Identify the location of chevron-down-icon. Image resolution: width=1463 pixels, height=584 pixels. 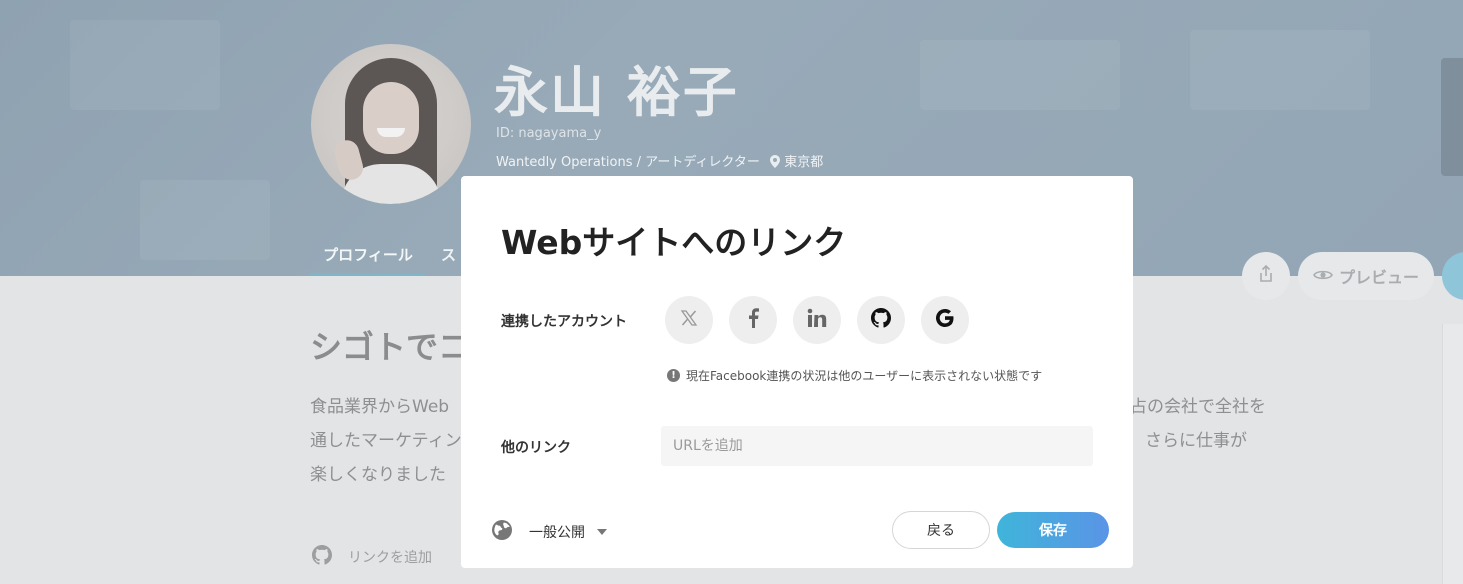
(602, 532).